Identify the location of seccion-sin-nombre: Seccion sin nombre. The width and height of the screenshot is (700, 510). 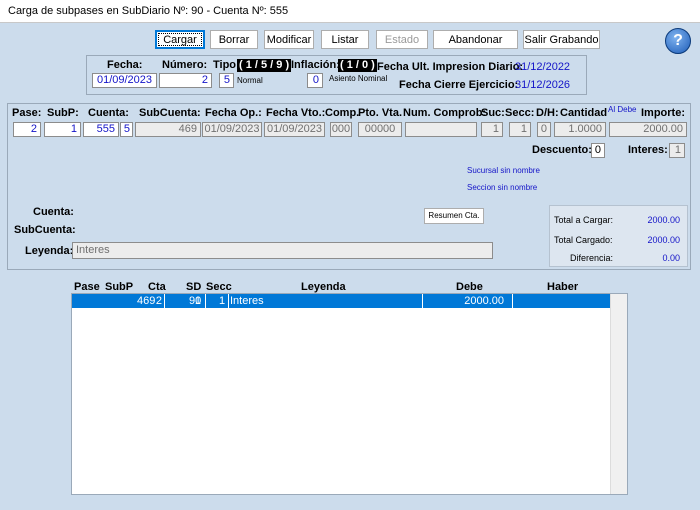
(502, 187).